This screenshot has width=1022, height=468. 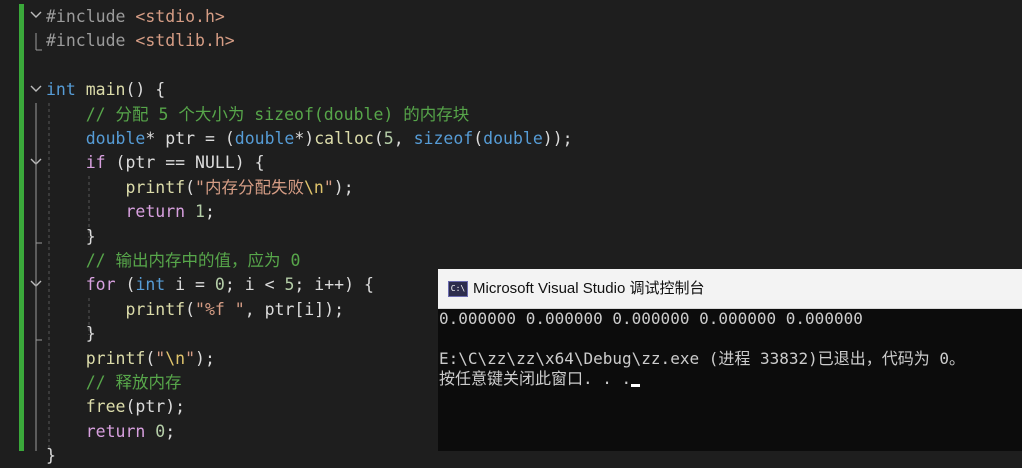 I want to click on code-line-text: printf("内存分配失败\n");, so click(x=200, y=188).